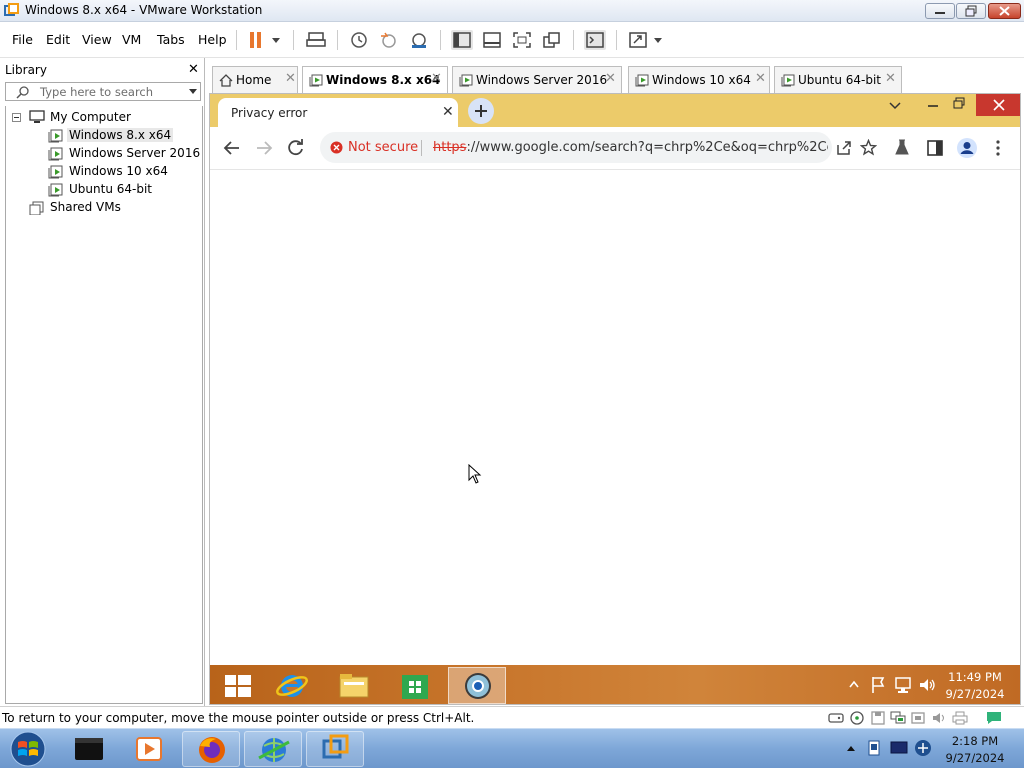 The height and width of the screenshot is (768, 1024). Describe the element at coordinates (103, 91) in the screenshot. I see `library-search-input: Type here to search` at that location.